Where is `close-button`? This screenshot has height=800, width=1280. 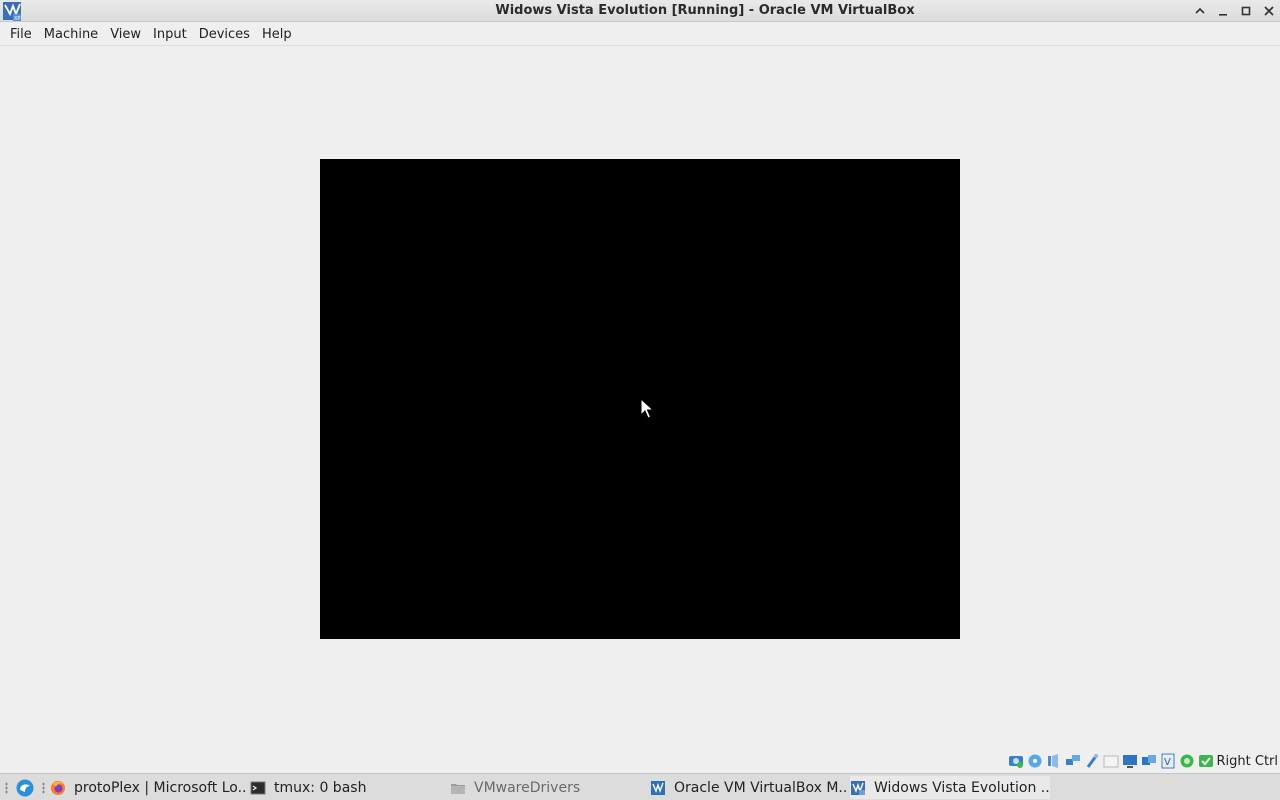
close-button is located at coordinates (1269, 11).